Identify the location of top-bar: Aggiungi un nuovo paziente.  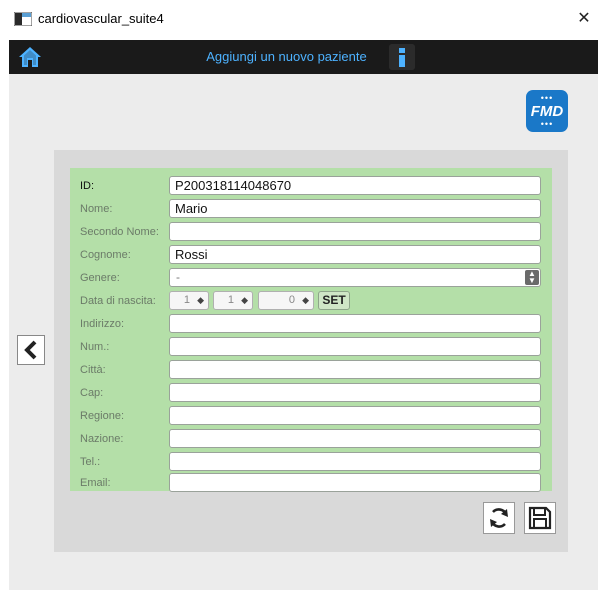
(303, 57).